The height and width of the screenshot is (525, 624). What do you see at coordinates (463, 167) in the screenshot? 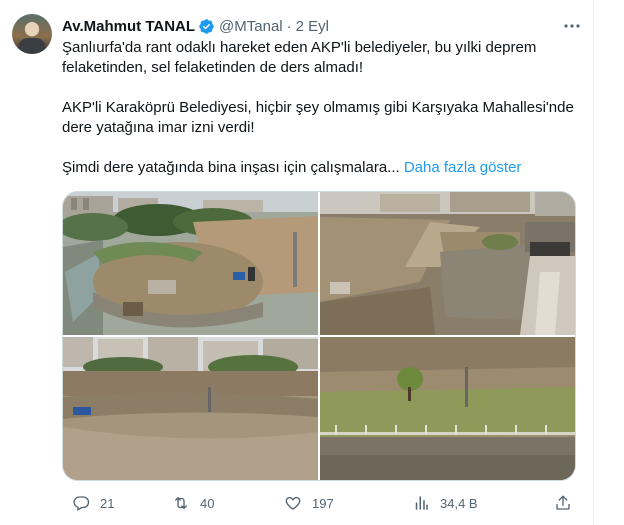
I see `show-more-link: Daha fazla göster` at bounding box center [463, 167].